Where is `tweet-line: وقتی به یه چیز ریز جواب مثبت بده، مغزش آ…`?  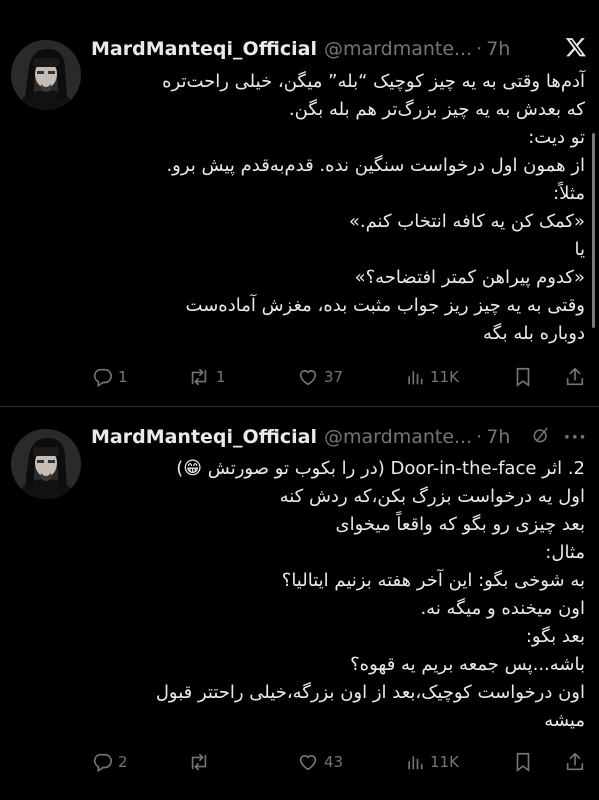
tweet-line: وقتی به یه چیز ریز جواب مثبت بده، مغزش آ… is located at coordinates (385, 305).